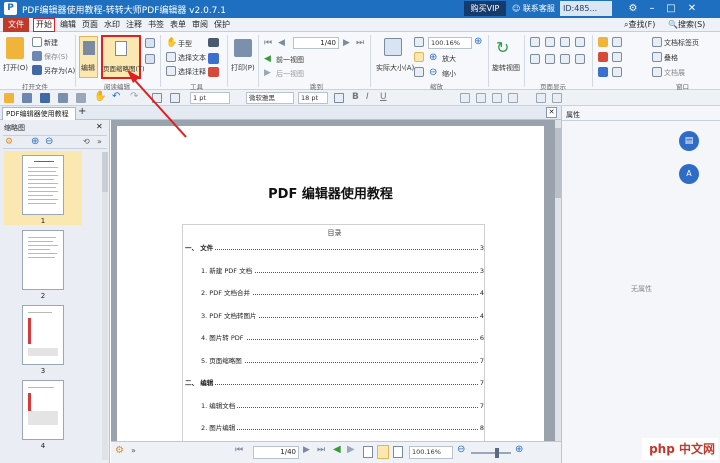  What do you see at coordinates (213, 72) in the screenshot?
I see `eraser-icon` at bounding box center [213, 72].